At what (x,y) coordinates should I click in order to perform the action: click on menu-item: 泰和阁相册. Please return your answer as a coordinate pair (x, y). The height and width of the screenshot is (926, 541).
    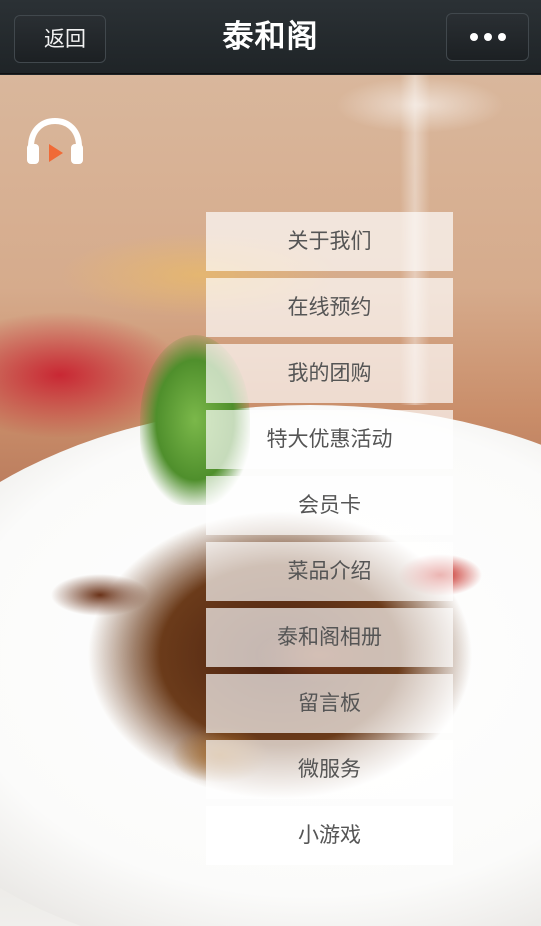
    Looking at the image, I should click on (329, 637).